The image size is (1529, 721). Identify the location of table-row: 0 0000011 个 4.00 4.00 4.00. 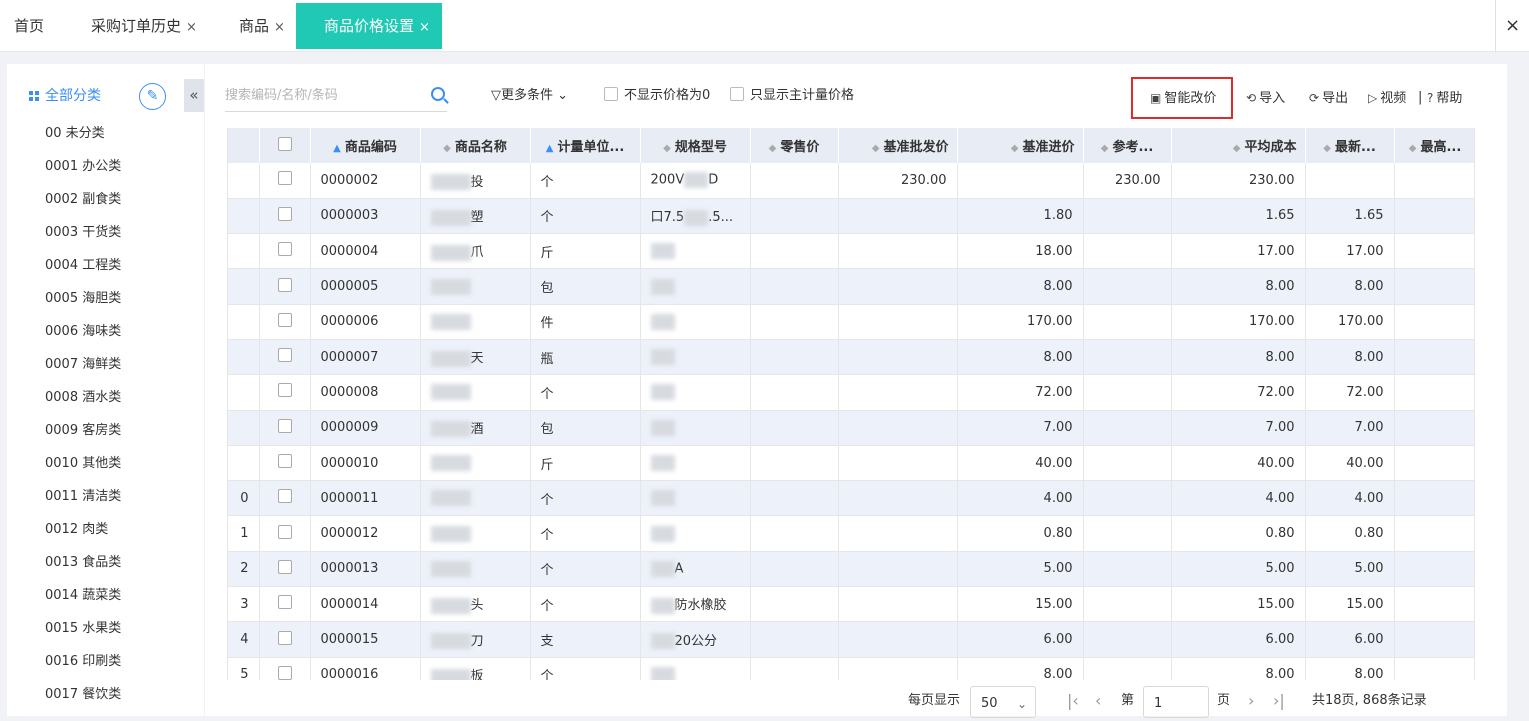
(851, 498).